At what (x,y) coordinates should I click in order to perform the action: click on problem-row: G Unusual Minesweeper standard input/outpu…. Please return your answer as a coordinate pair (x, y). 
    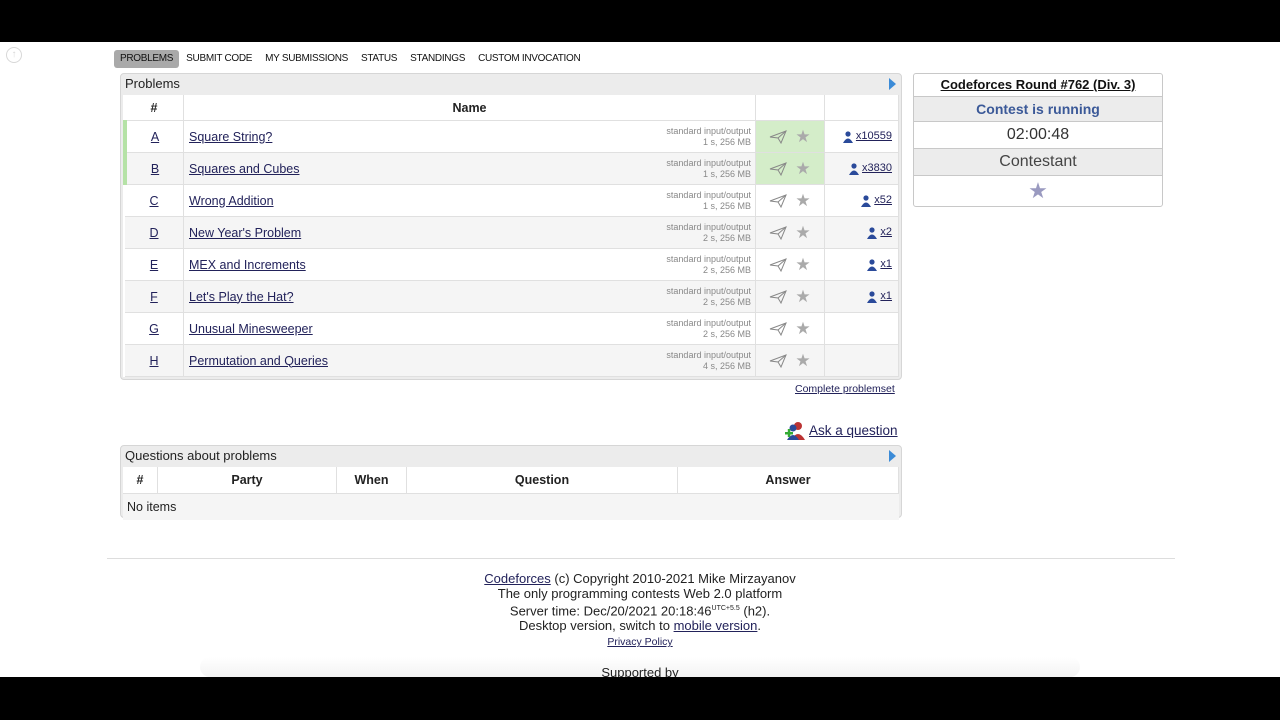
    Looking at the image, I should click on (512, 328).